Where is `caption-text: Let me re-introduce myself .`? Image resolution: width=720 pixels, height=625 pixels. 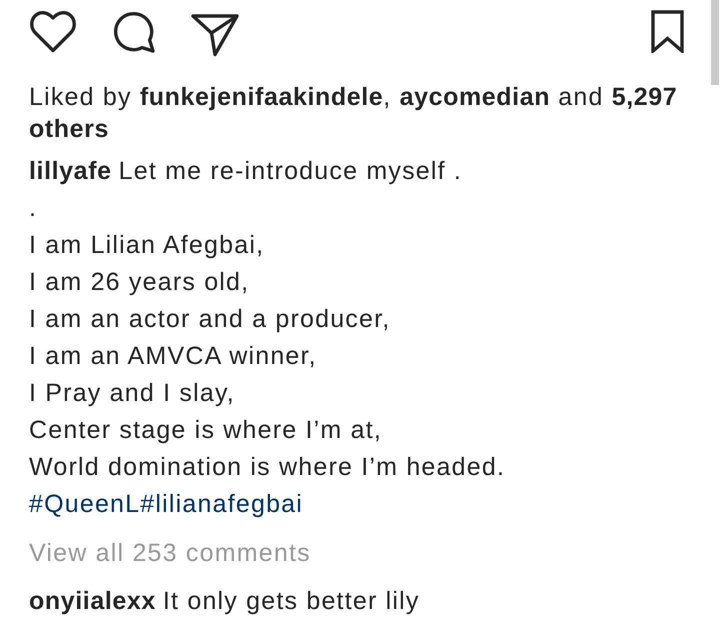
caption-text: Let me re-introduce myself . is located at coordinates (290, 171).